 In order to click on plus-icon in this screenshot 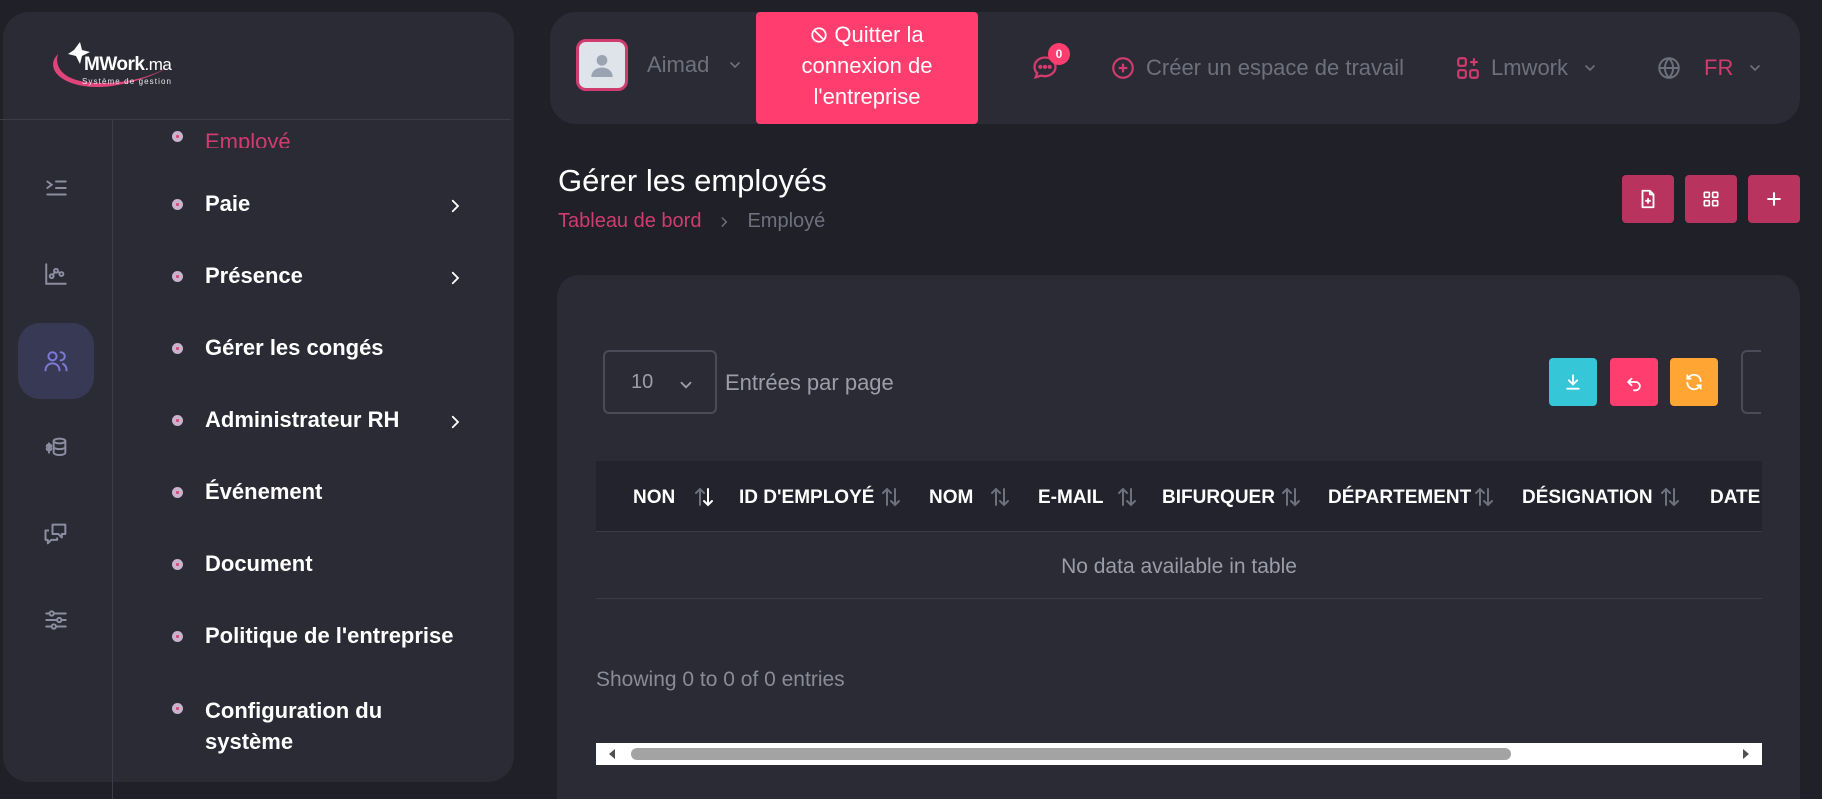, I will do `click(1774, 199)`.